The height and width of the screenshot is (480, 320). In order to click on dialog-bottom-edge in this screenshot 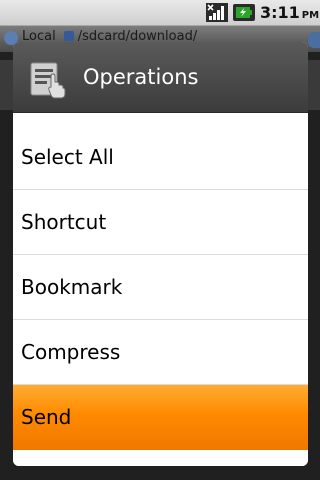, I will do `click(160, 458)`.